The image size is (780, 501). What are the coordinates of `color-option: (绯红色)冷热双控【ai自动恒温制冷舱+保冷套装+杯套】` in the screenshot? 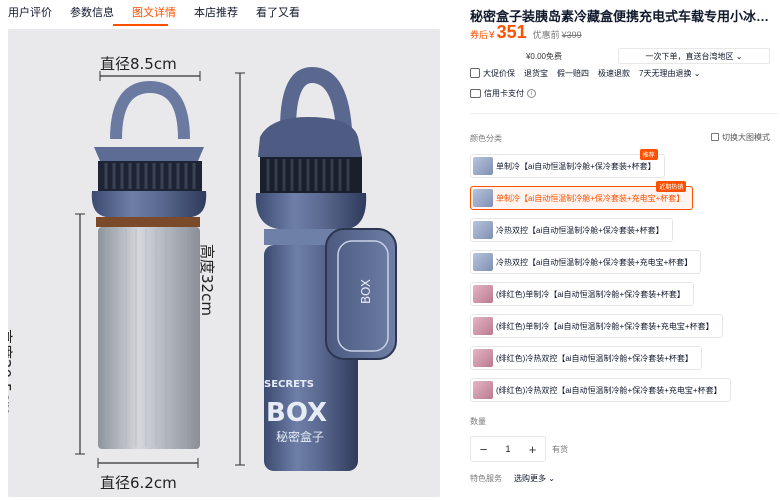 It's located at (586, 358).